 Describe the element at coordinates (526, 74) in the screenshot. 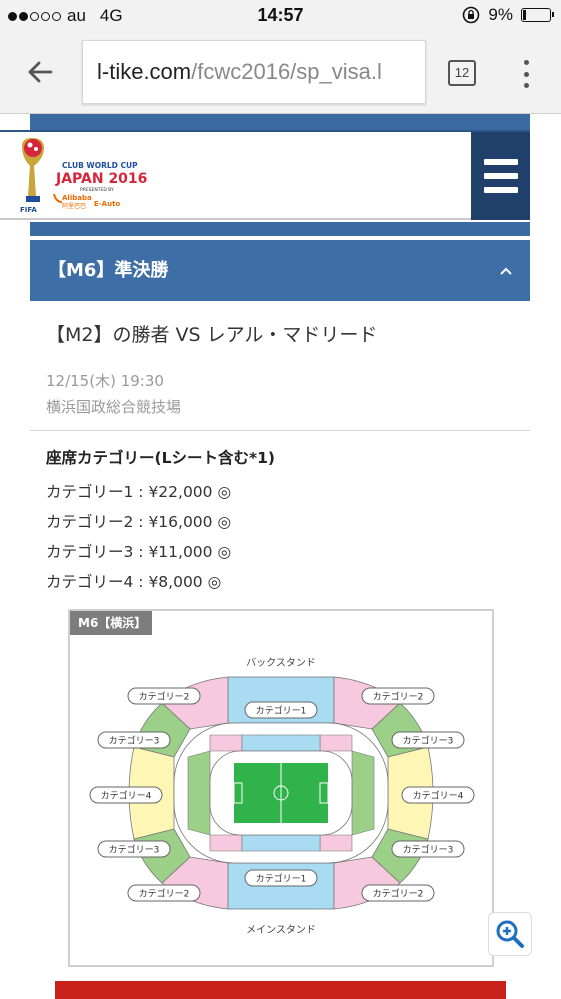

I see `browser-menu-button` at that location.